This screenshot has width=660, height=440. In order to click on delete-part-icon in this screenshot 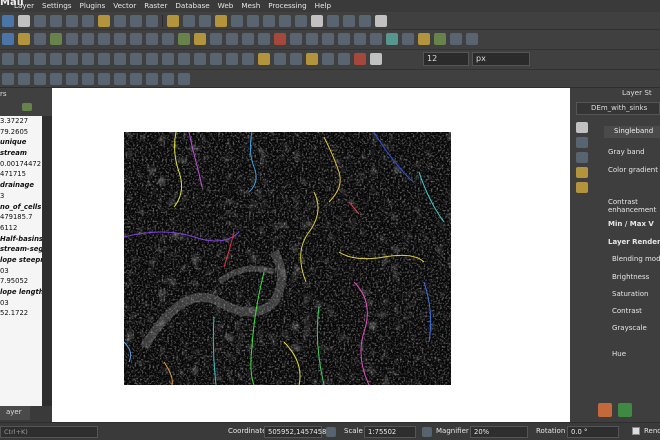, I will do `click(120, 59)`.